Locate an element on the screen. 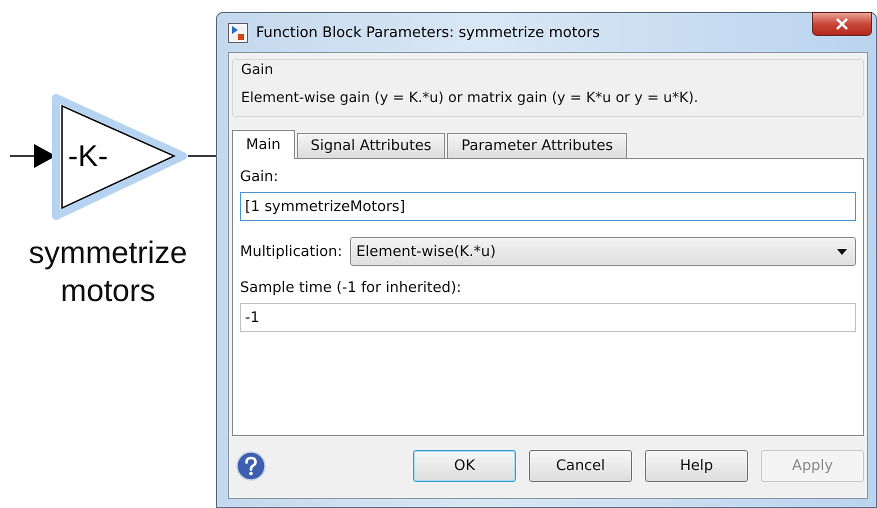  window-title: Function Block Parameters: symmetrize motors is located at coordinates (428, 32).